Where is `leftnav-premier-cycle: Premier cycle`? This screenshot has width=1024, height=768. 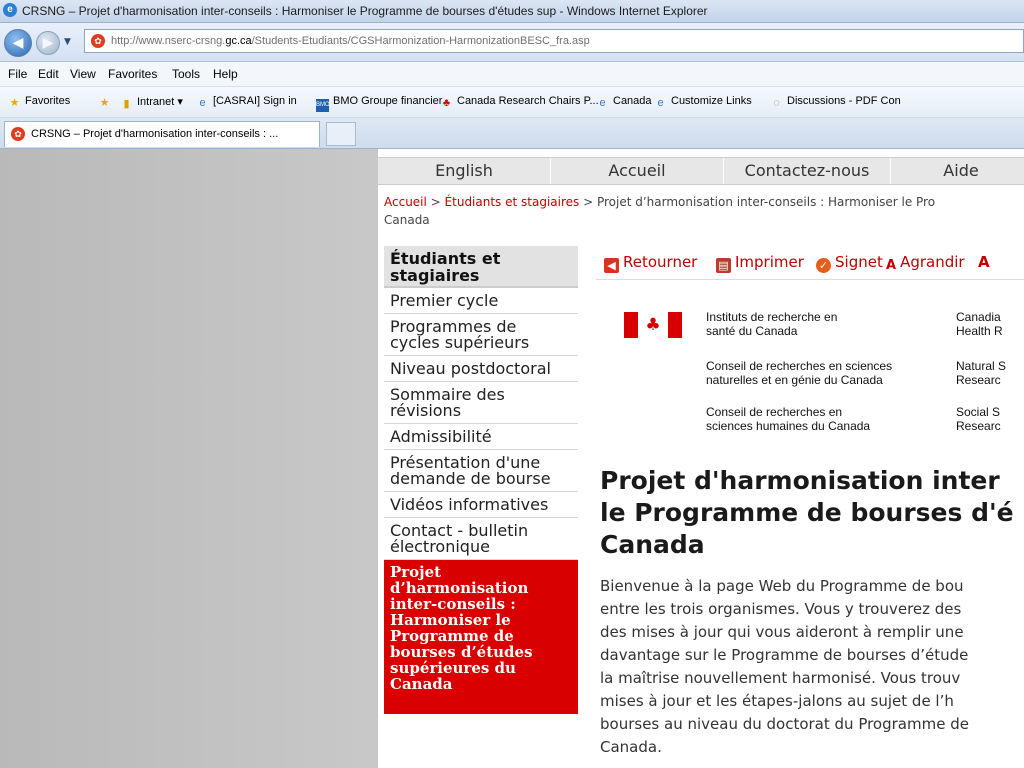 leftnav-premier-cycle: Premier cycle is located at coordinates (481, 301).